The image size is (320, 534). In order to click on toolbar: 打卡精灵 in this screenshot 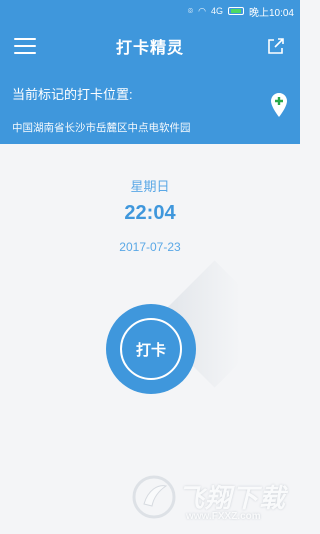, I will do `click(150, 46)`.